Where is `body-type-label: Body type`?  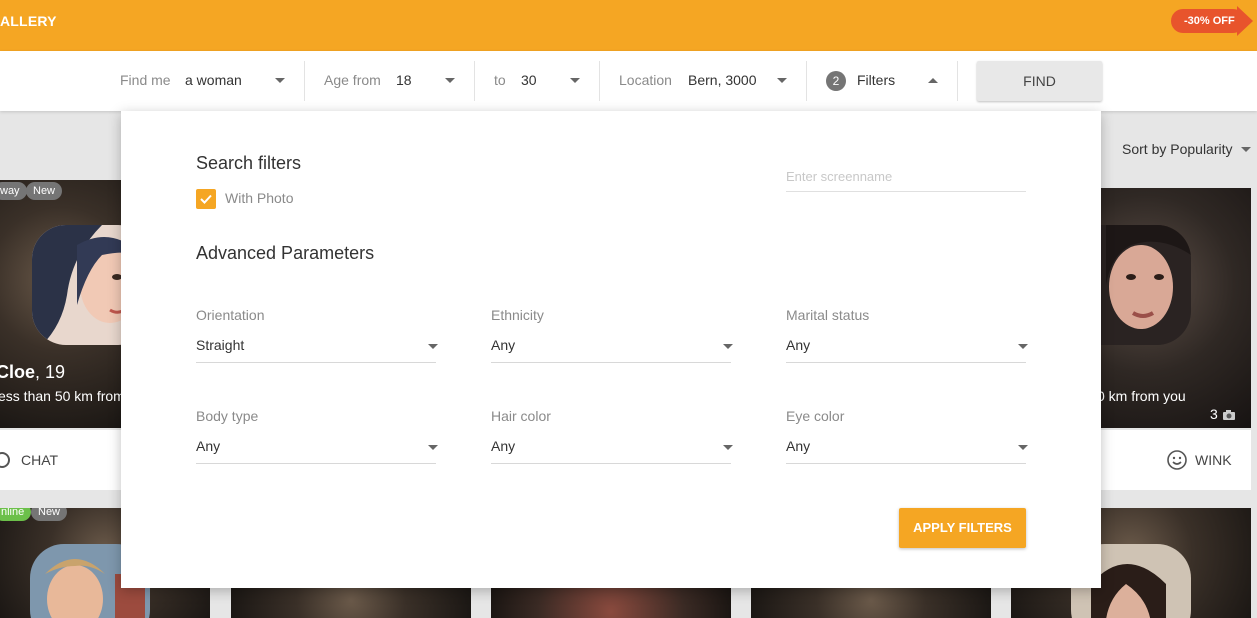
body-type-label: Body type is located at coordinates (227, 416).